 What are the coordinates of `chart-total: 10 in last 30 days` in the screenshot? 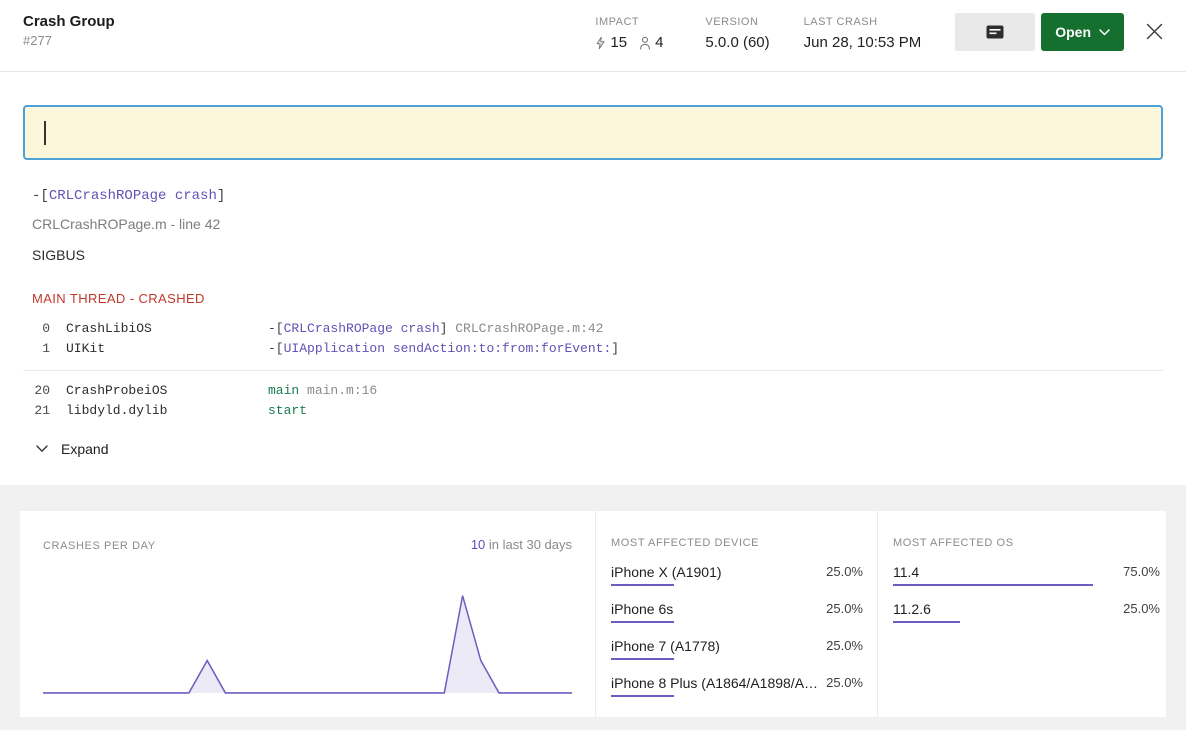 It's located at (521, 544).